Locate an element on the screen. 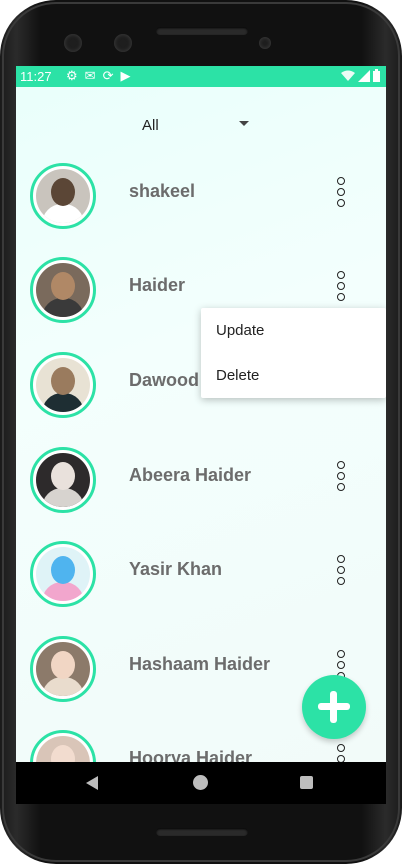 The width and height of the screenshot is (402, 864). plus-icon-vertical is located at coordinates (333, 707).